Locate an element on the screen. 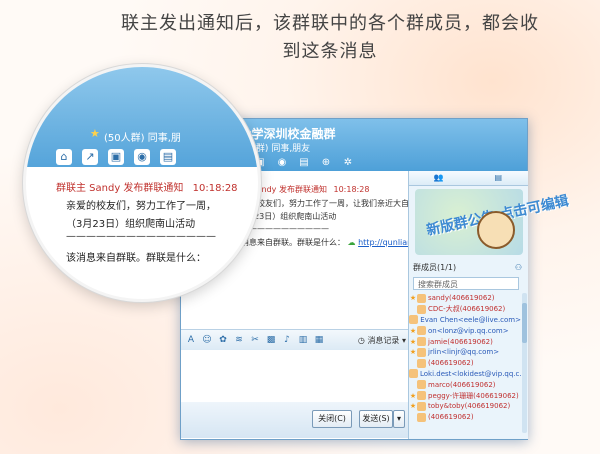 This screenshot has height=454, width=600. apps-icon: ⊕ is located at coordinates (326, 162).